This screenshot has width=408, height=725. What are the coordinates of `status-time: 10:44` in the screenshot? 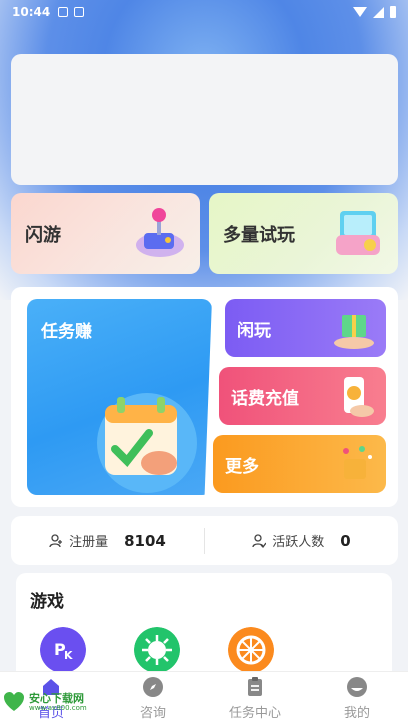 It's located at (31, 12).